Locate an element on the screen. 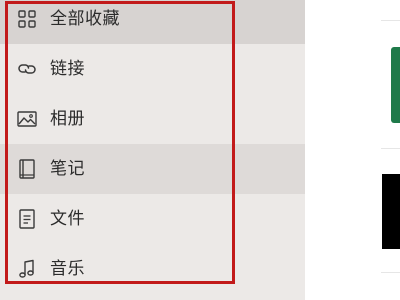  sidebar-item-albums: 相册 is located at coordinates (152, 119).